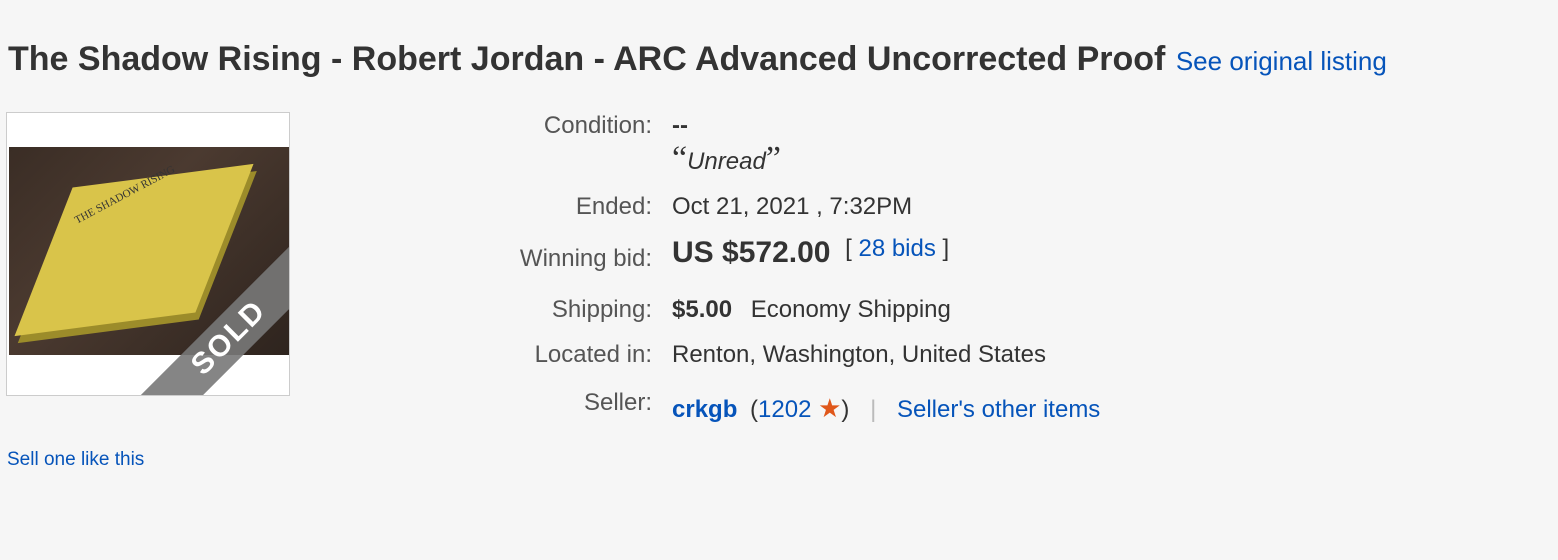  What do you see at coordinates (998, 409) in the screenshot?
I see `seller-other-items-link: Seller's other items` at bounding box center [998, 409].